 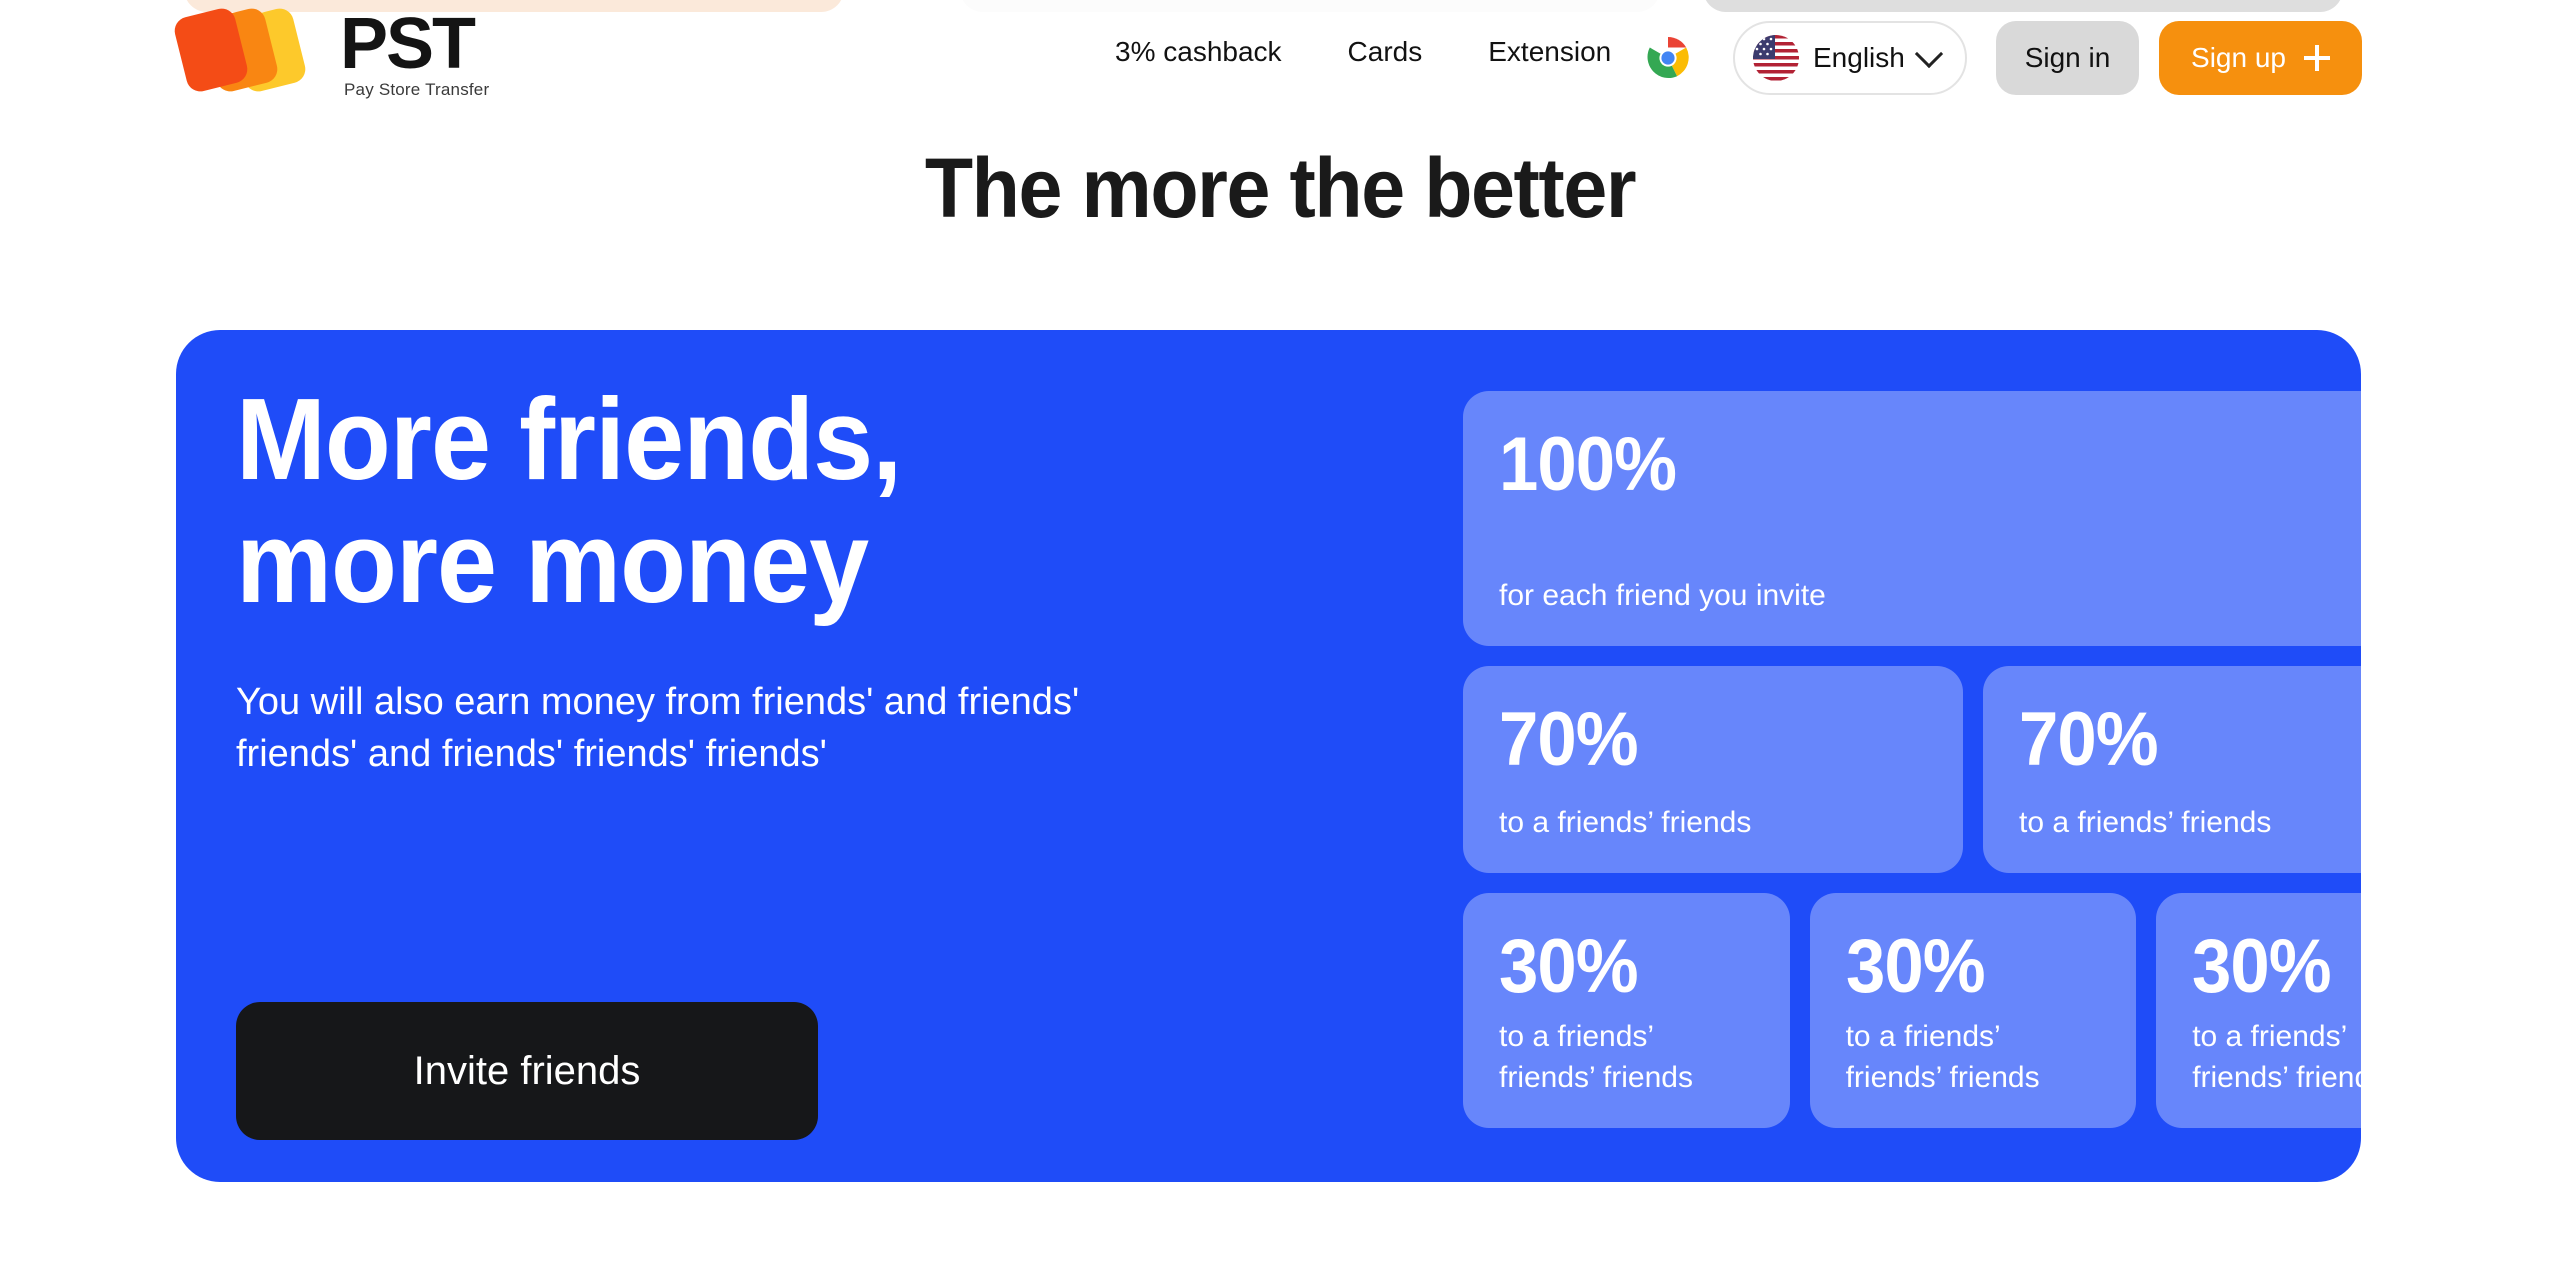 I want to click on nav-item-cards: Cards, so click(x=1385, y=52).